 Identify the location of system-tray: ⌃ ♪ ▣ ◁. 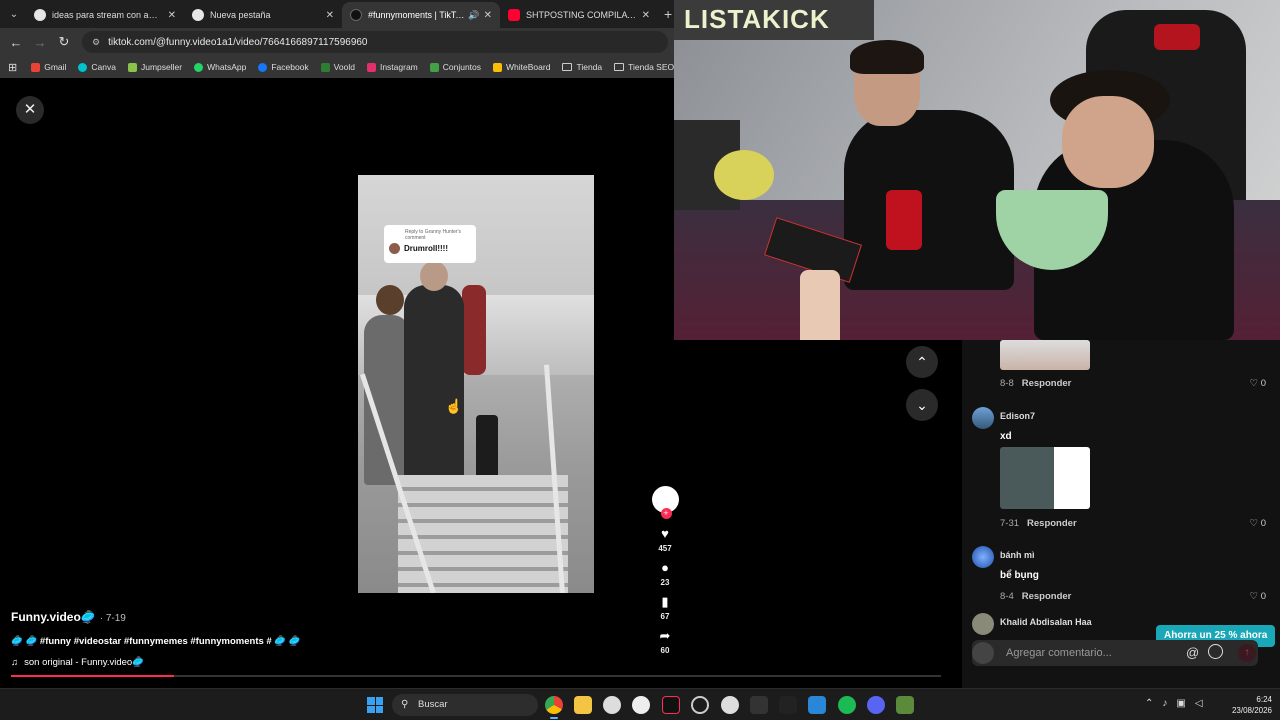
(1174, 703).